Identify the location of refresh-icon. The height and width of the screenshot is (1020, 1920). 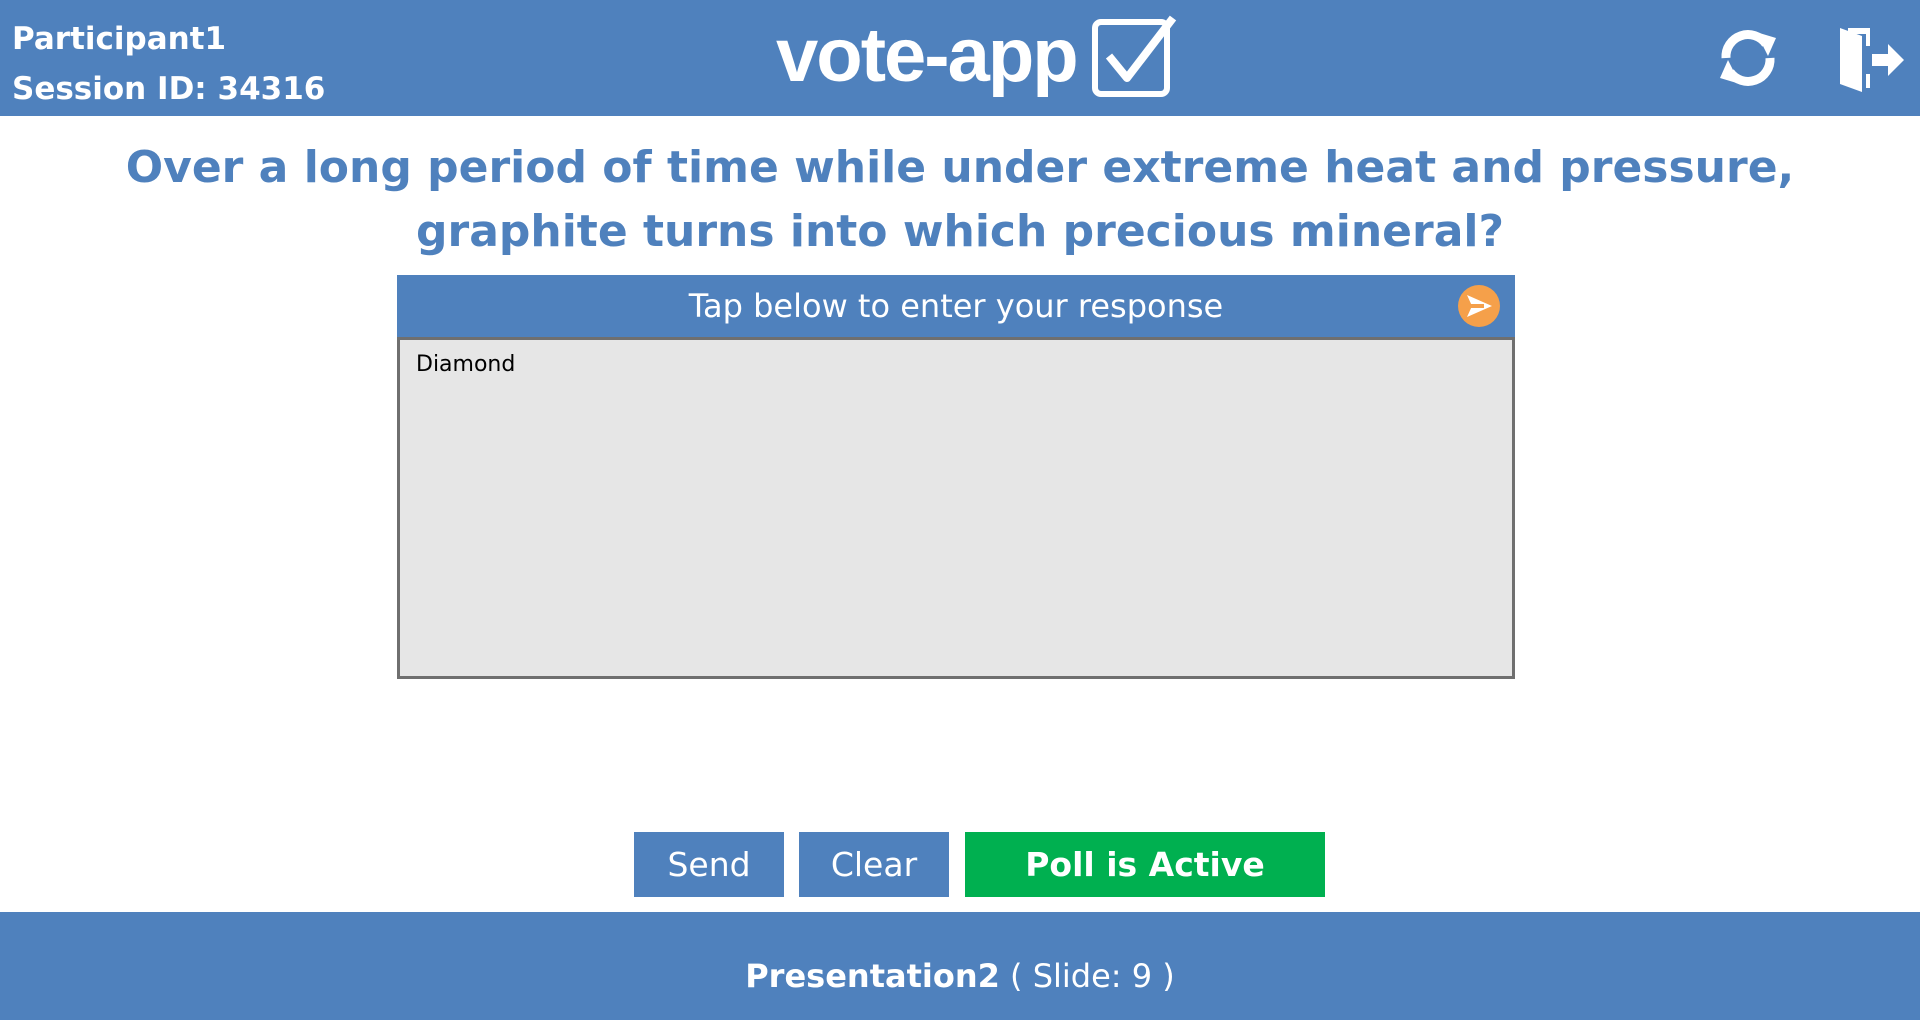
(1748, 58).